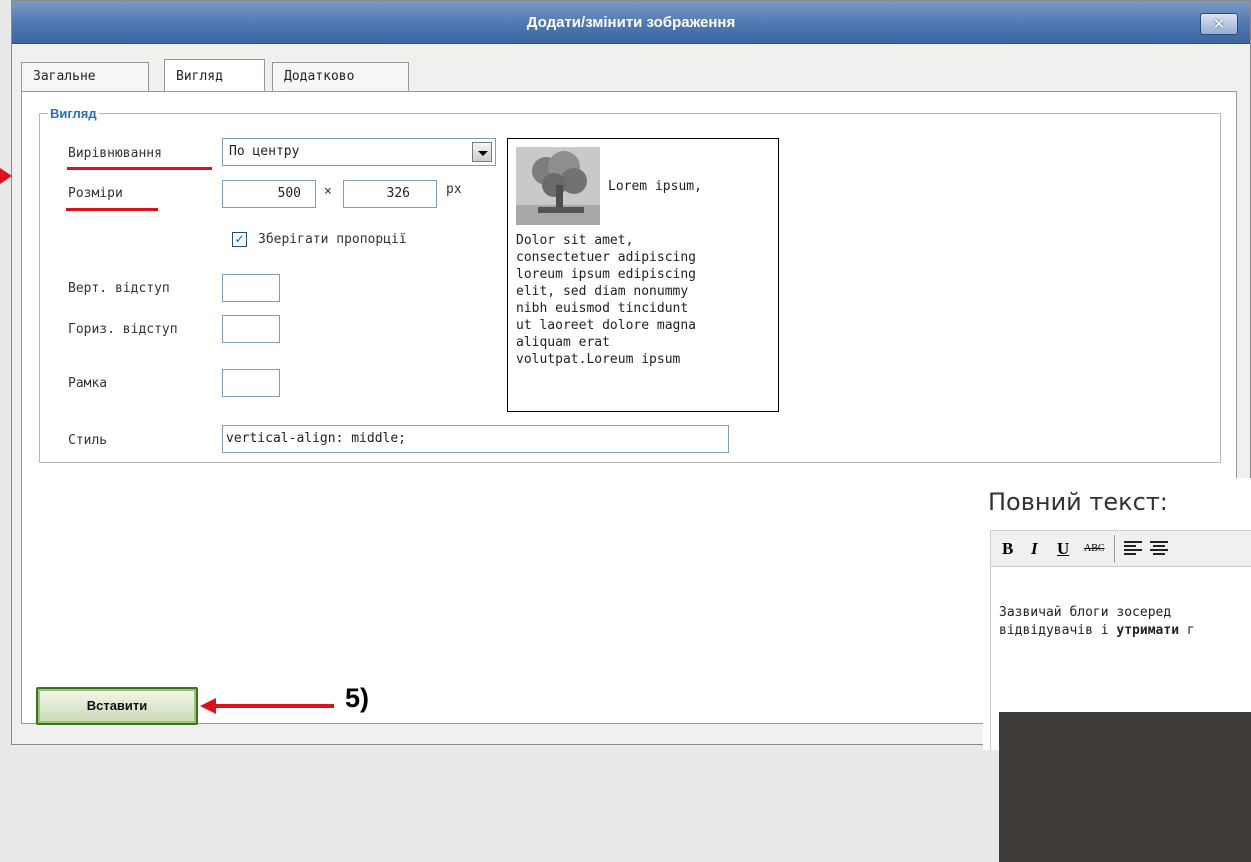 The width and height of the screenshot is (1251, 862). Describe the element at coordinates (73, 113) in the screenshot. I see `appearance-legend: Вигляд` at that location.